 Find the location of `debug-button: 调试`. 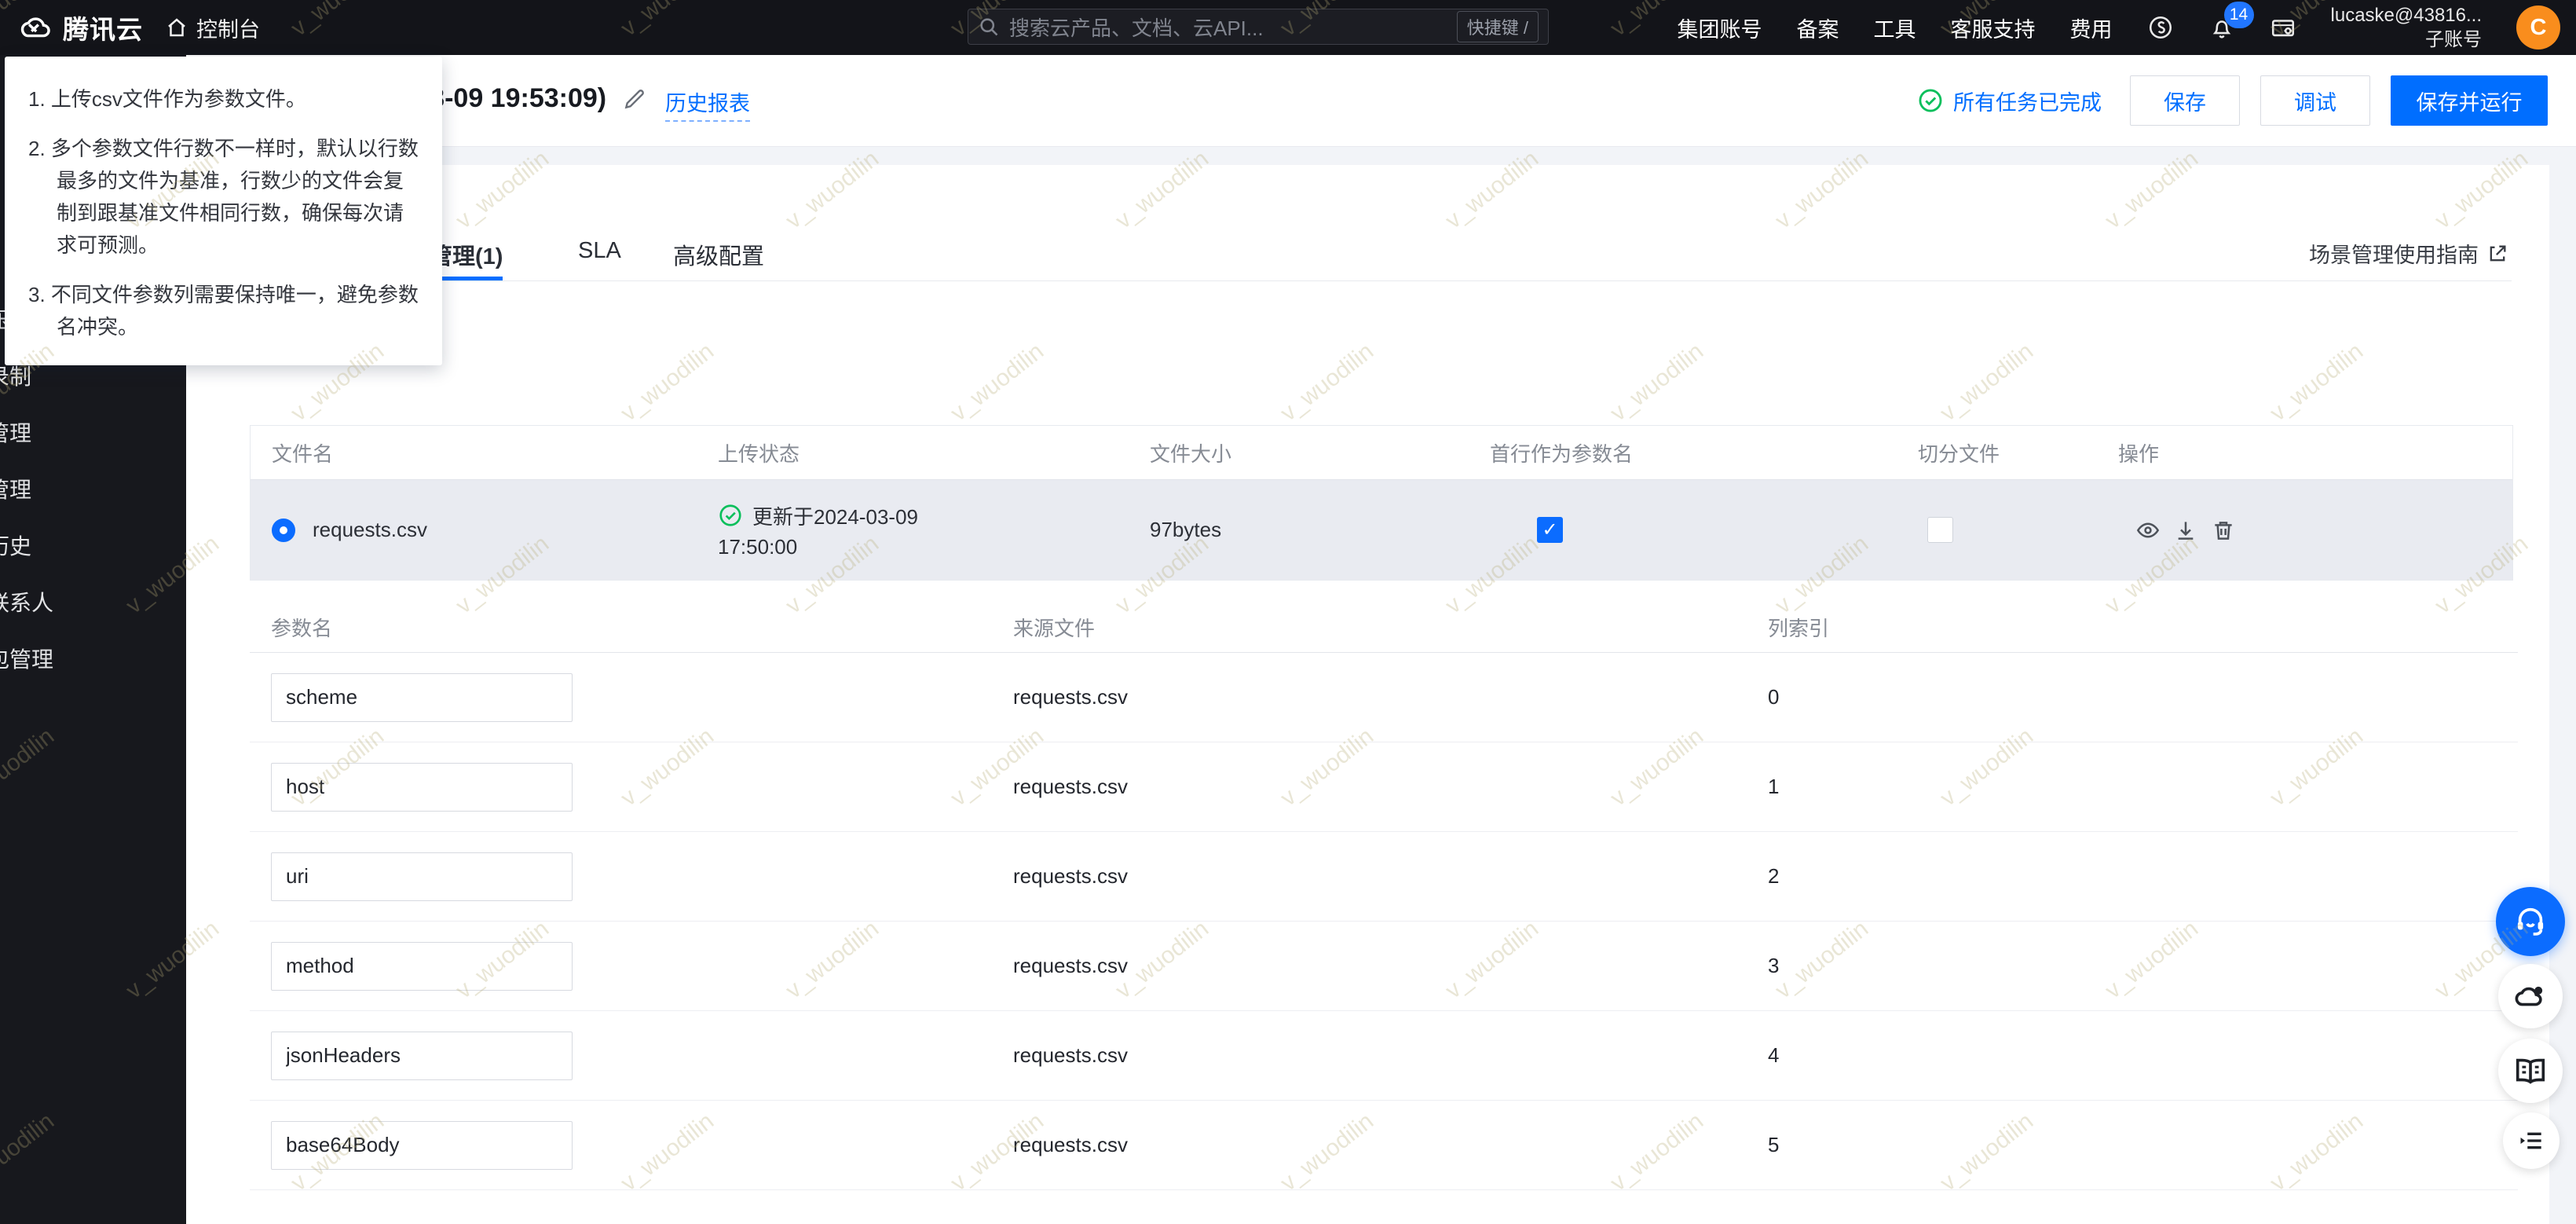

debug-button: 调试 is located at coordinates (2315, 100).